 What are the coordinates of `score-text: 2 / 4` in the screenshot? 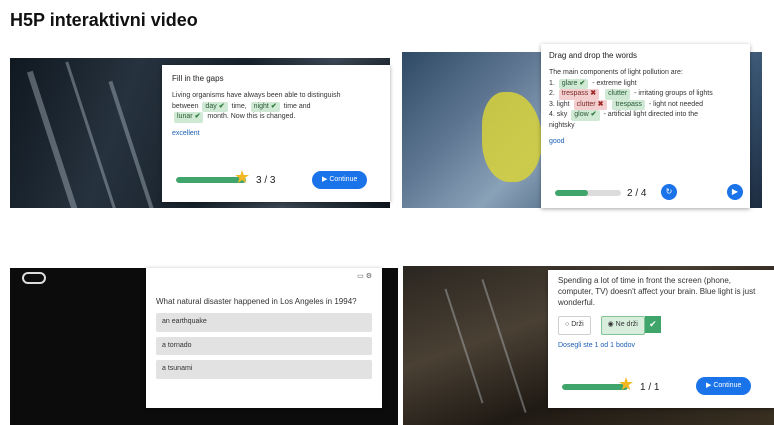 It's located at (637, 193).